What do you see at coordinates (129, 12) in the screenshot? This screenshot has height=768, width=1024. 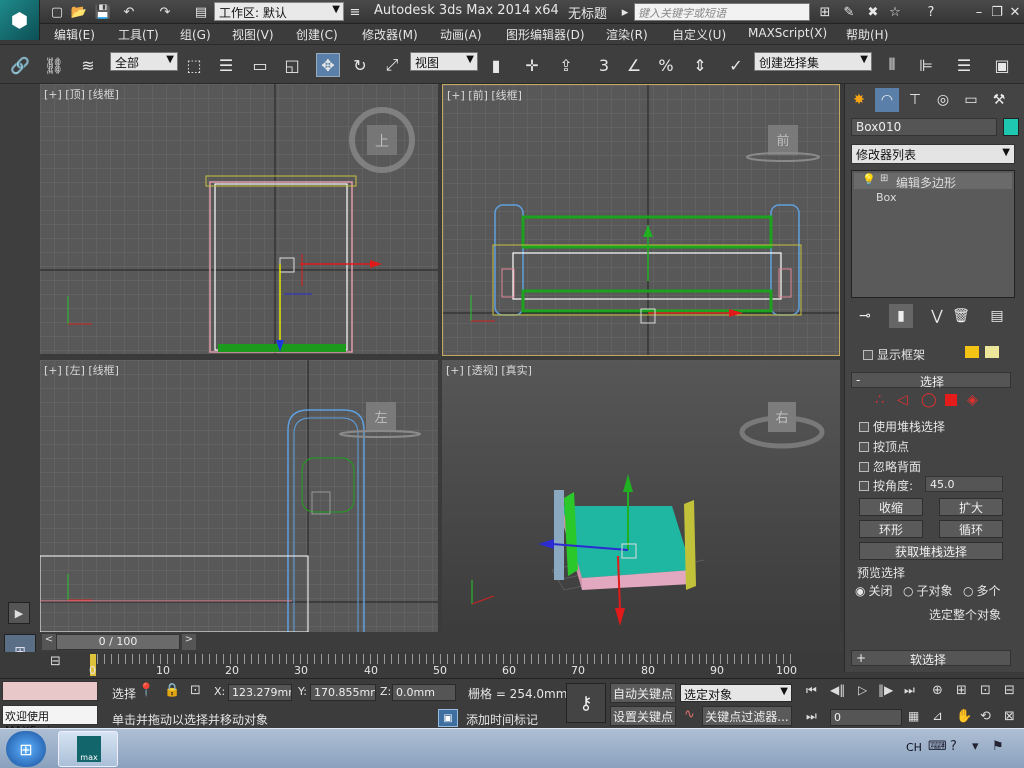 I see `undo-icon: ↶` at bounding box center [129, 12].